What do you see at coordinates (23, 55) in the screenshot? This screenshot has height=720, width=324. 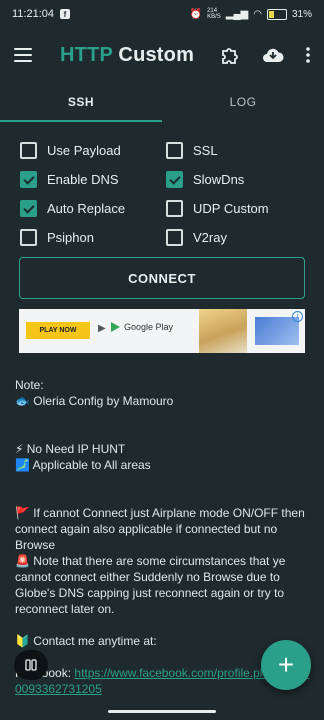 I see `menu-icon` at bounding box center [23, 55].